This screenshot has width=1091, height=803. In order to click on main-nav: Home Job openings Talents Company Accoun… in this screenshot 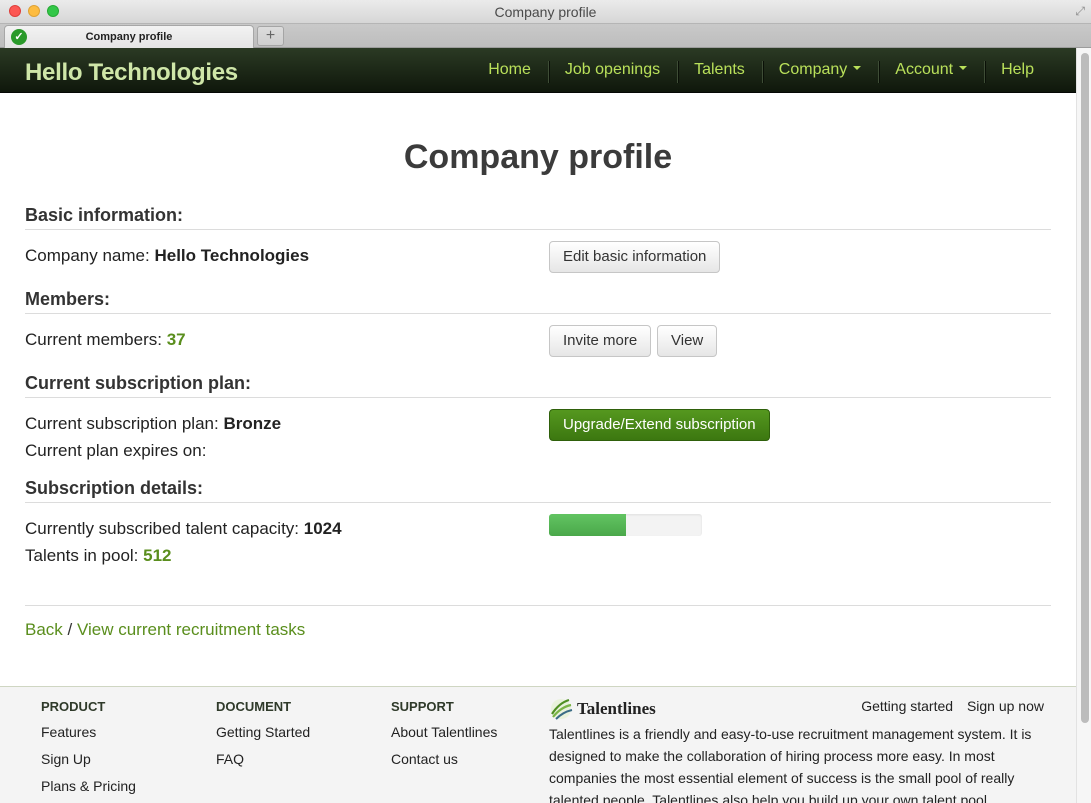, I will do `click(761, 70)`.